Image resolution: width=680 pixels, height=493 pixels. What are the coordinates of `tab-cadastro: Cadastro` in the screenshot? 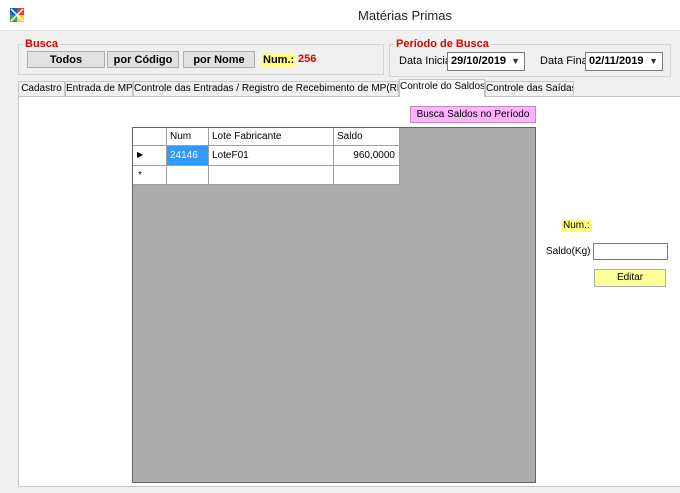 It's located at (41, 88).